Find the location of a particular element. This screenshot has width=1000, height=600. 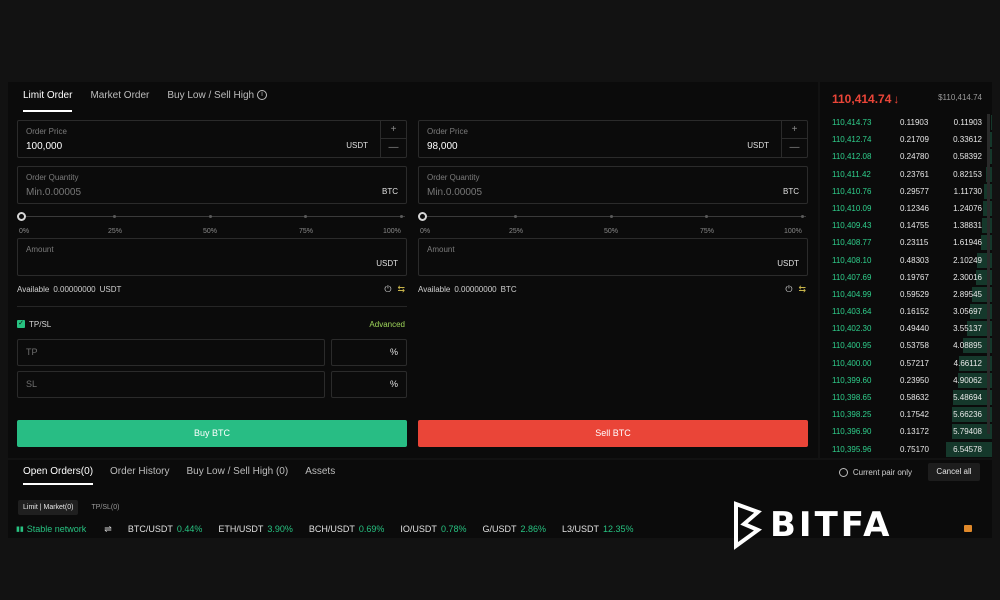

row-total: 1.11730 is located at coordinates (967, 191).